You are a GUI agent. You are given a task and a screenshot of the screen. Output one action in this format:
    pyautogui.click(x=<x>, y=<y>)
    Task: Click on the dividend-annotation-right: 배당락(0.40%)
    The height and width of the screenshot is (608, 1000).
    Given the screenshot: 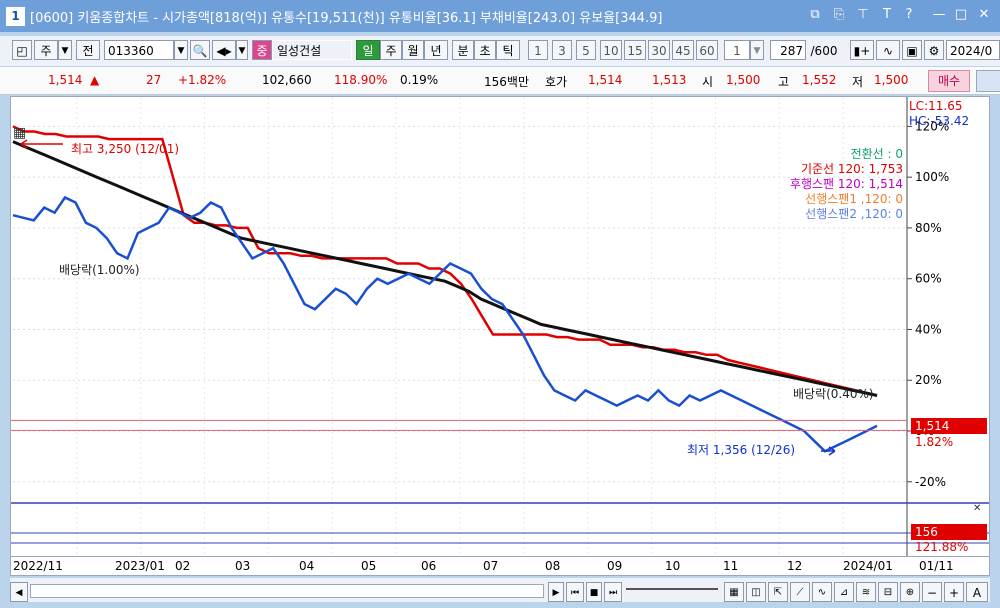 What is the action you would take?
    pyautogui.click(x=833, y=394)
    